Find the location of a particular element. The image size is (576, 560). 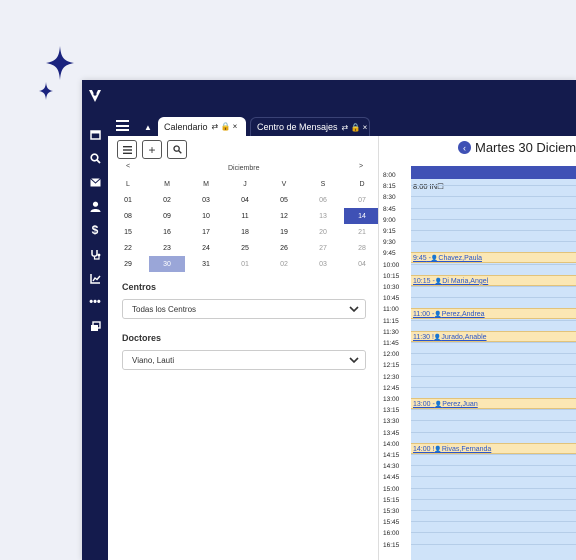

day-cell: 31 is located at coordinates (206, 264).